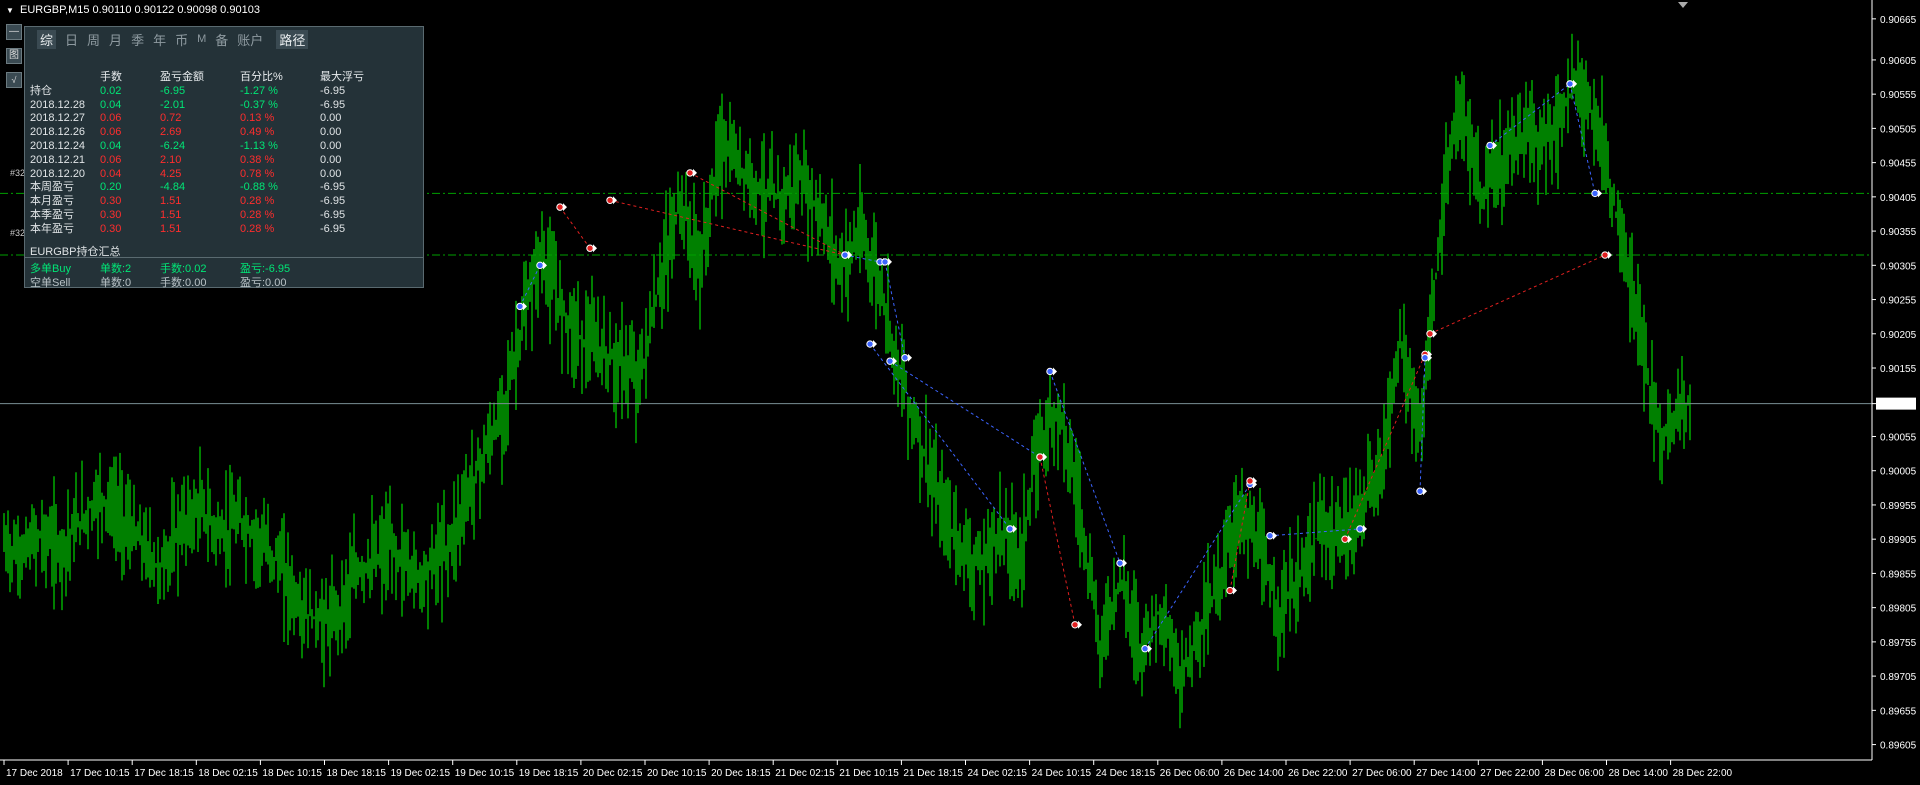 The image size is (1920, 785). Describe the element at coordinates (173, 187) in the screenshot. I see `row-pnl: -4.84` at that location.